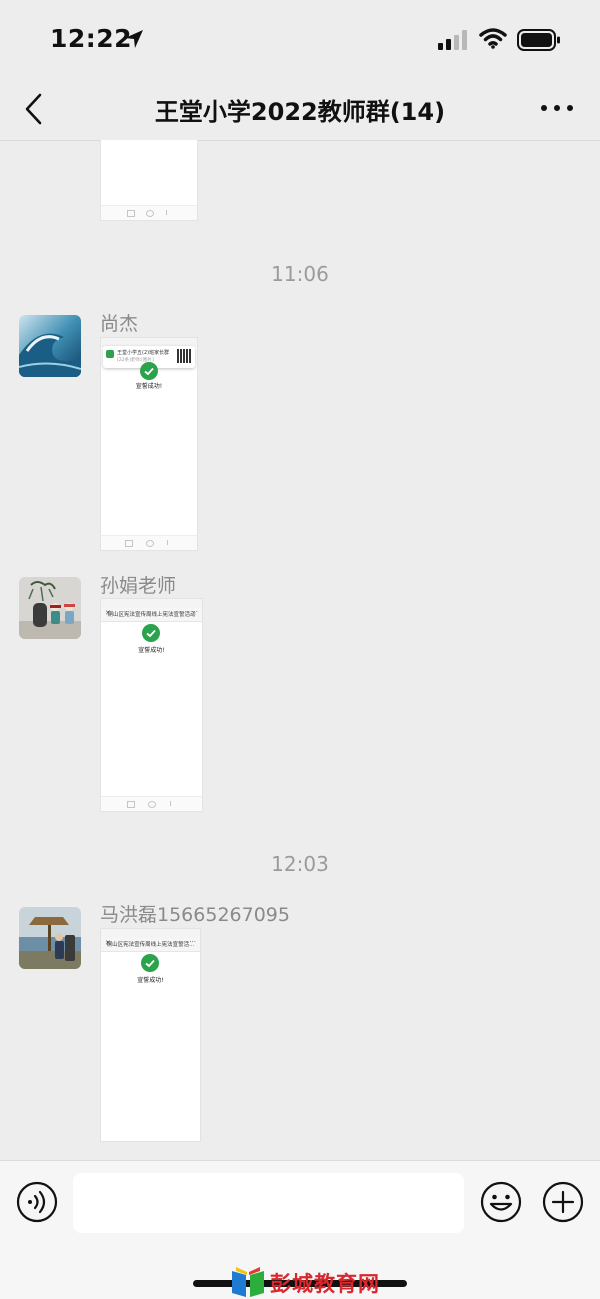 The image size is (600, 1299). I want to click on wifi-icon, so click(493, 38).